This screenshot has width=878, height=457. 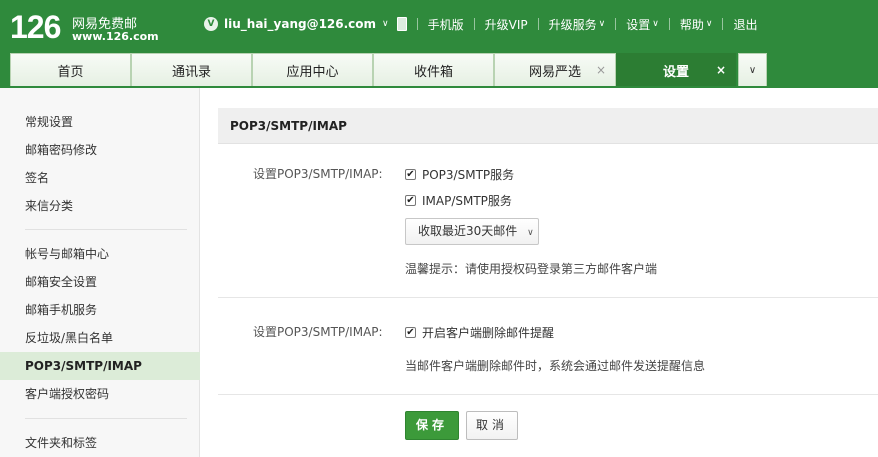 I want to click on tab-label: 应用中心, so click(x=312, y=72).